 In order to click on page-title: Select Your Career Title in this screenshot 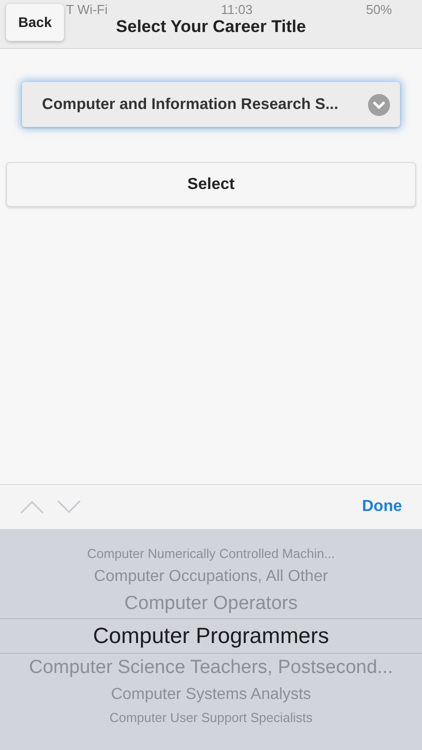, I will do `click(211, 27)`.